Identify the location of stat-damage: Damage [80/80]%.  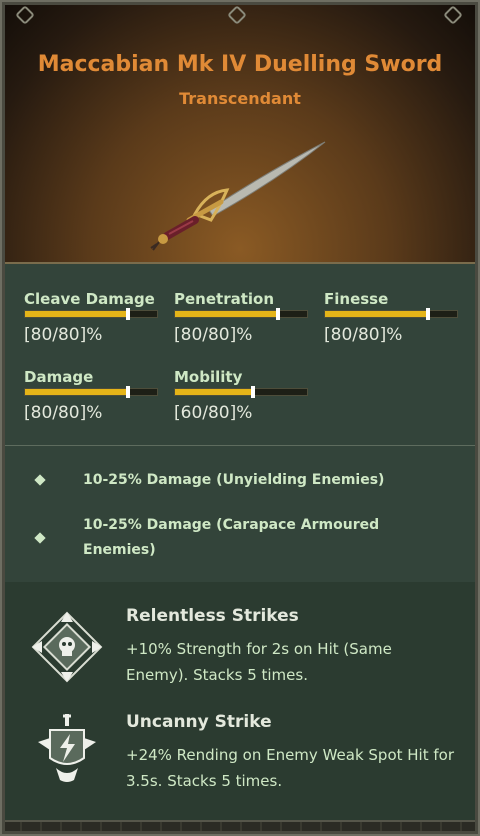
(94, 395).